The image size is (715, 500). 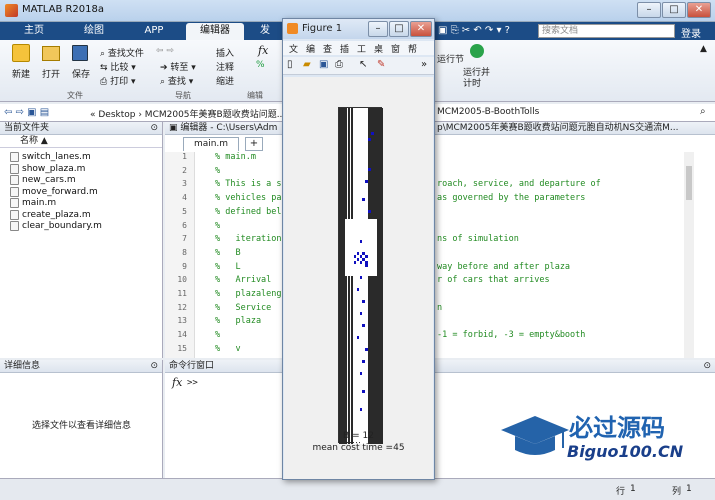 What do you see at coordinates (51, 73) in the screenshot?
I see `open-button: 打开` at bounding box center [51, 73].